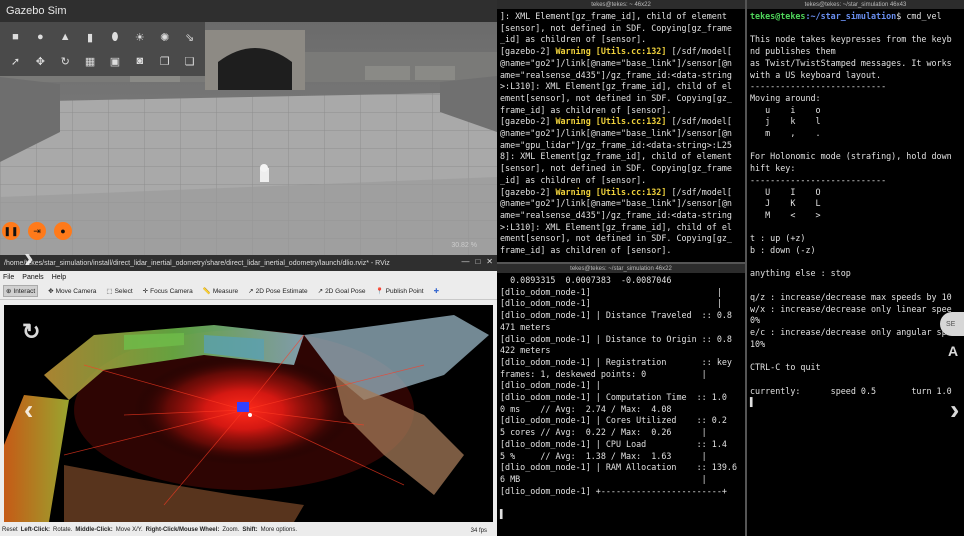 Image resolution: width=964 pixels, height=536 pixels. What do you see at coordinates (9, 291) in the screenshot?
I see `interact-icon: ⊕` at bounding box center [9, 291].